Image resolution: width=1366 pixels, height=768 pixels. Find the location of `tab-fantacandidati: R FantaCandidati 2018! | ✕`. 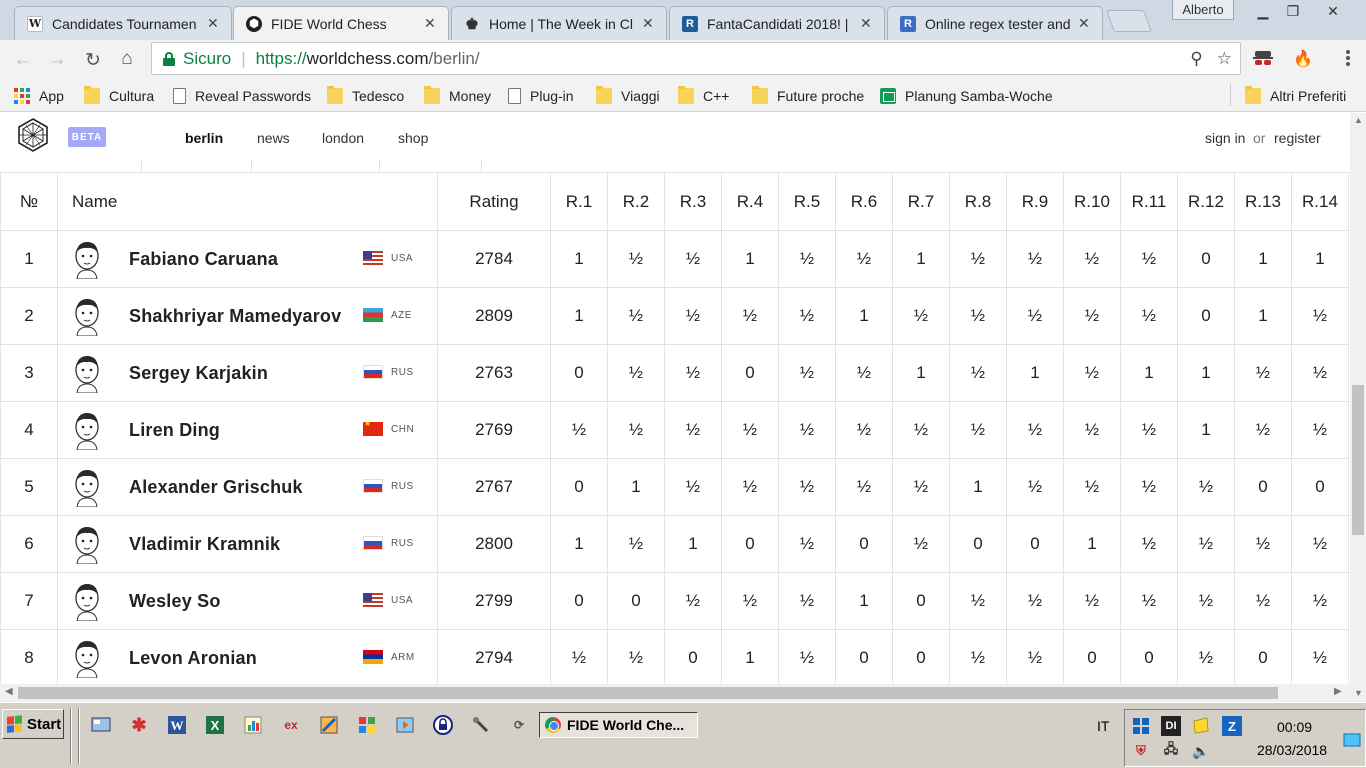

tab-fantacandidati: R FantaCandidati 2018! | ✕ is located at coordinates (777, 23).